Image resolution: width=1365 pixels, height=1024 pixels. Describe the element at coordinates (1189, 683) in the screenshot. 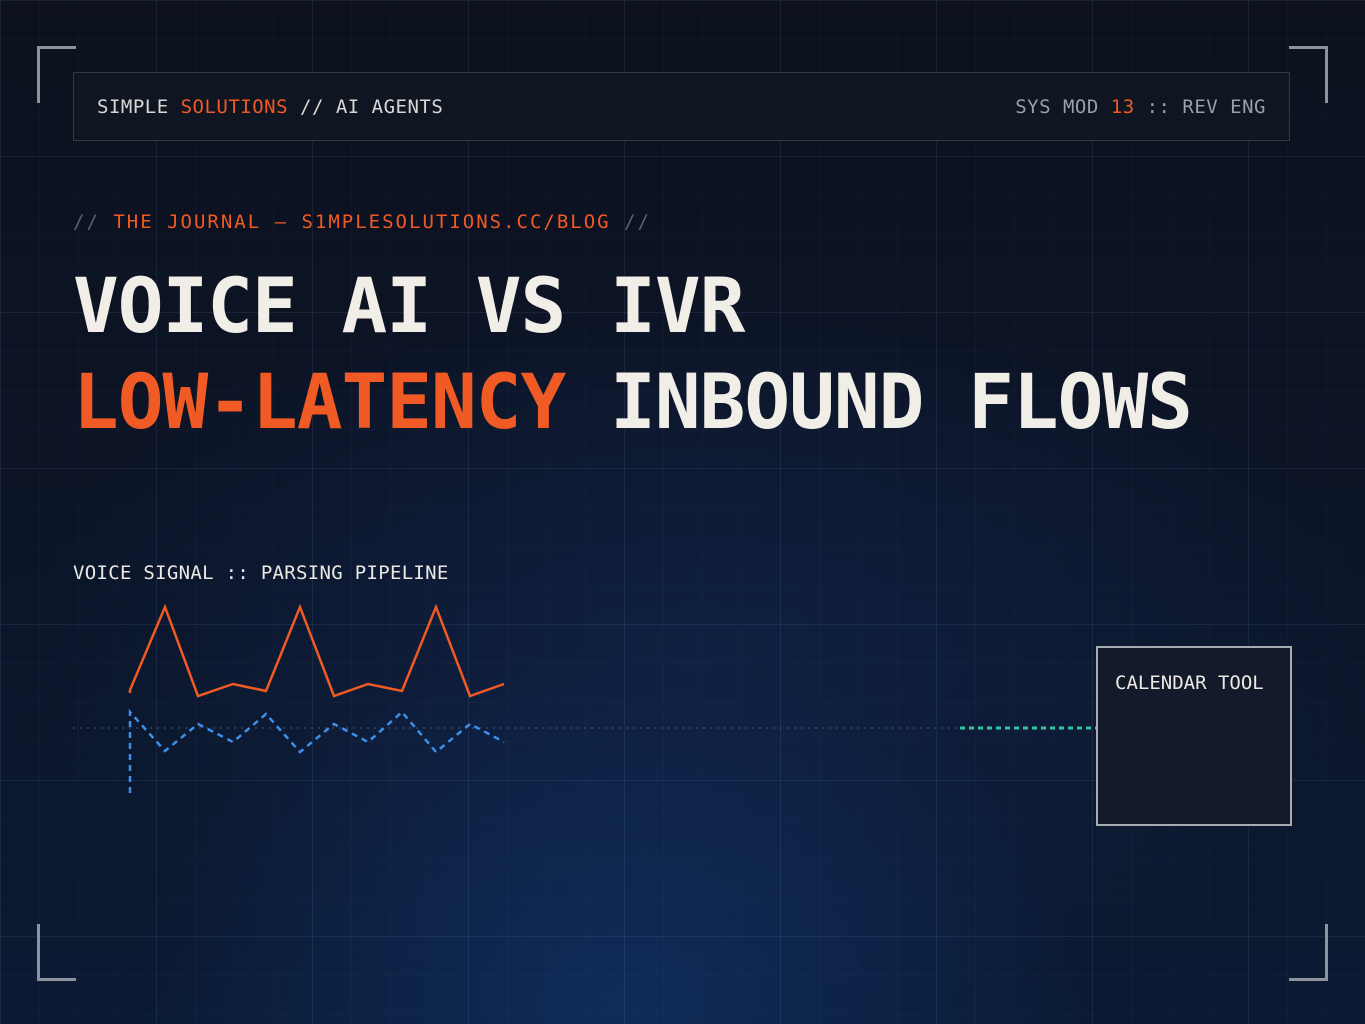

I see `calendar-tool-label: CALENDAR TOOL` at that location.